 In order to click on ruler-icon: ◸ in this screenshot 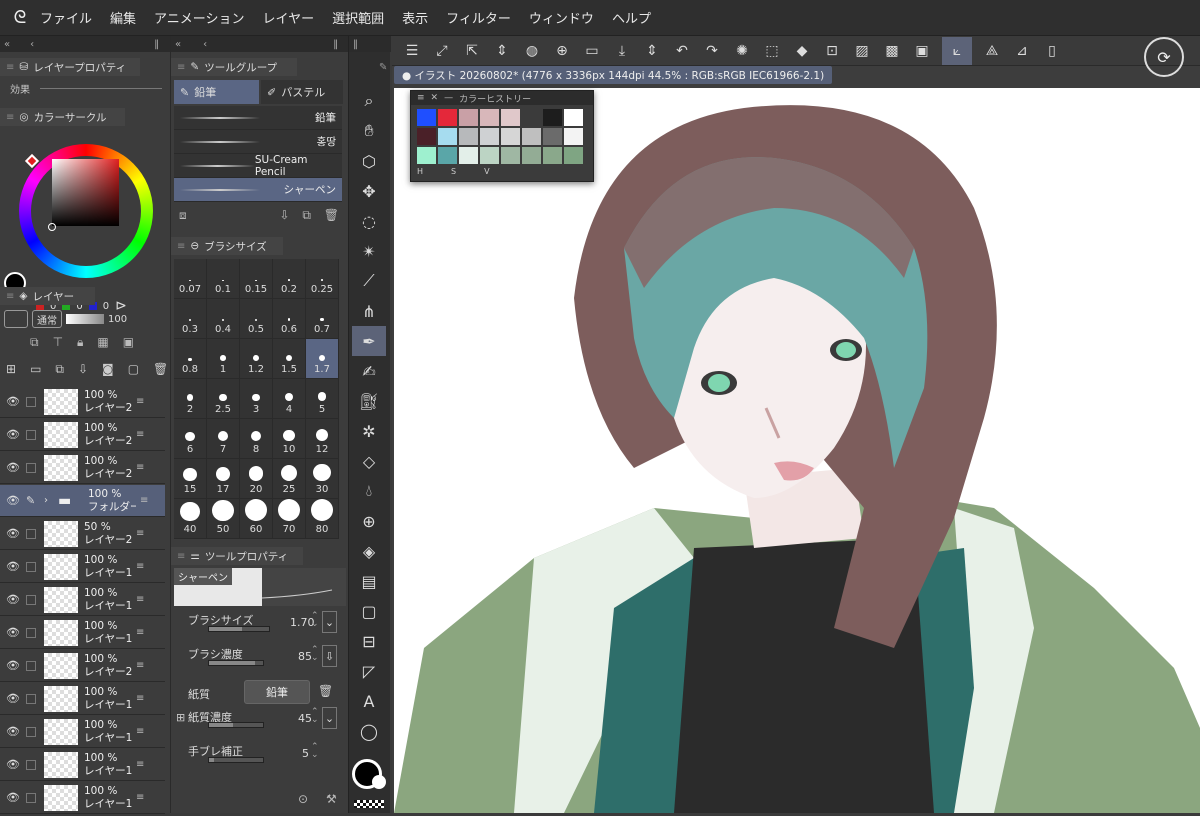, I will do `click(369, 671)`.